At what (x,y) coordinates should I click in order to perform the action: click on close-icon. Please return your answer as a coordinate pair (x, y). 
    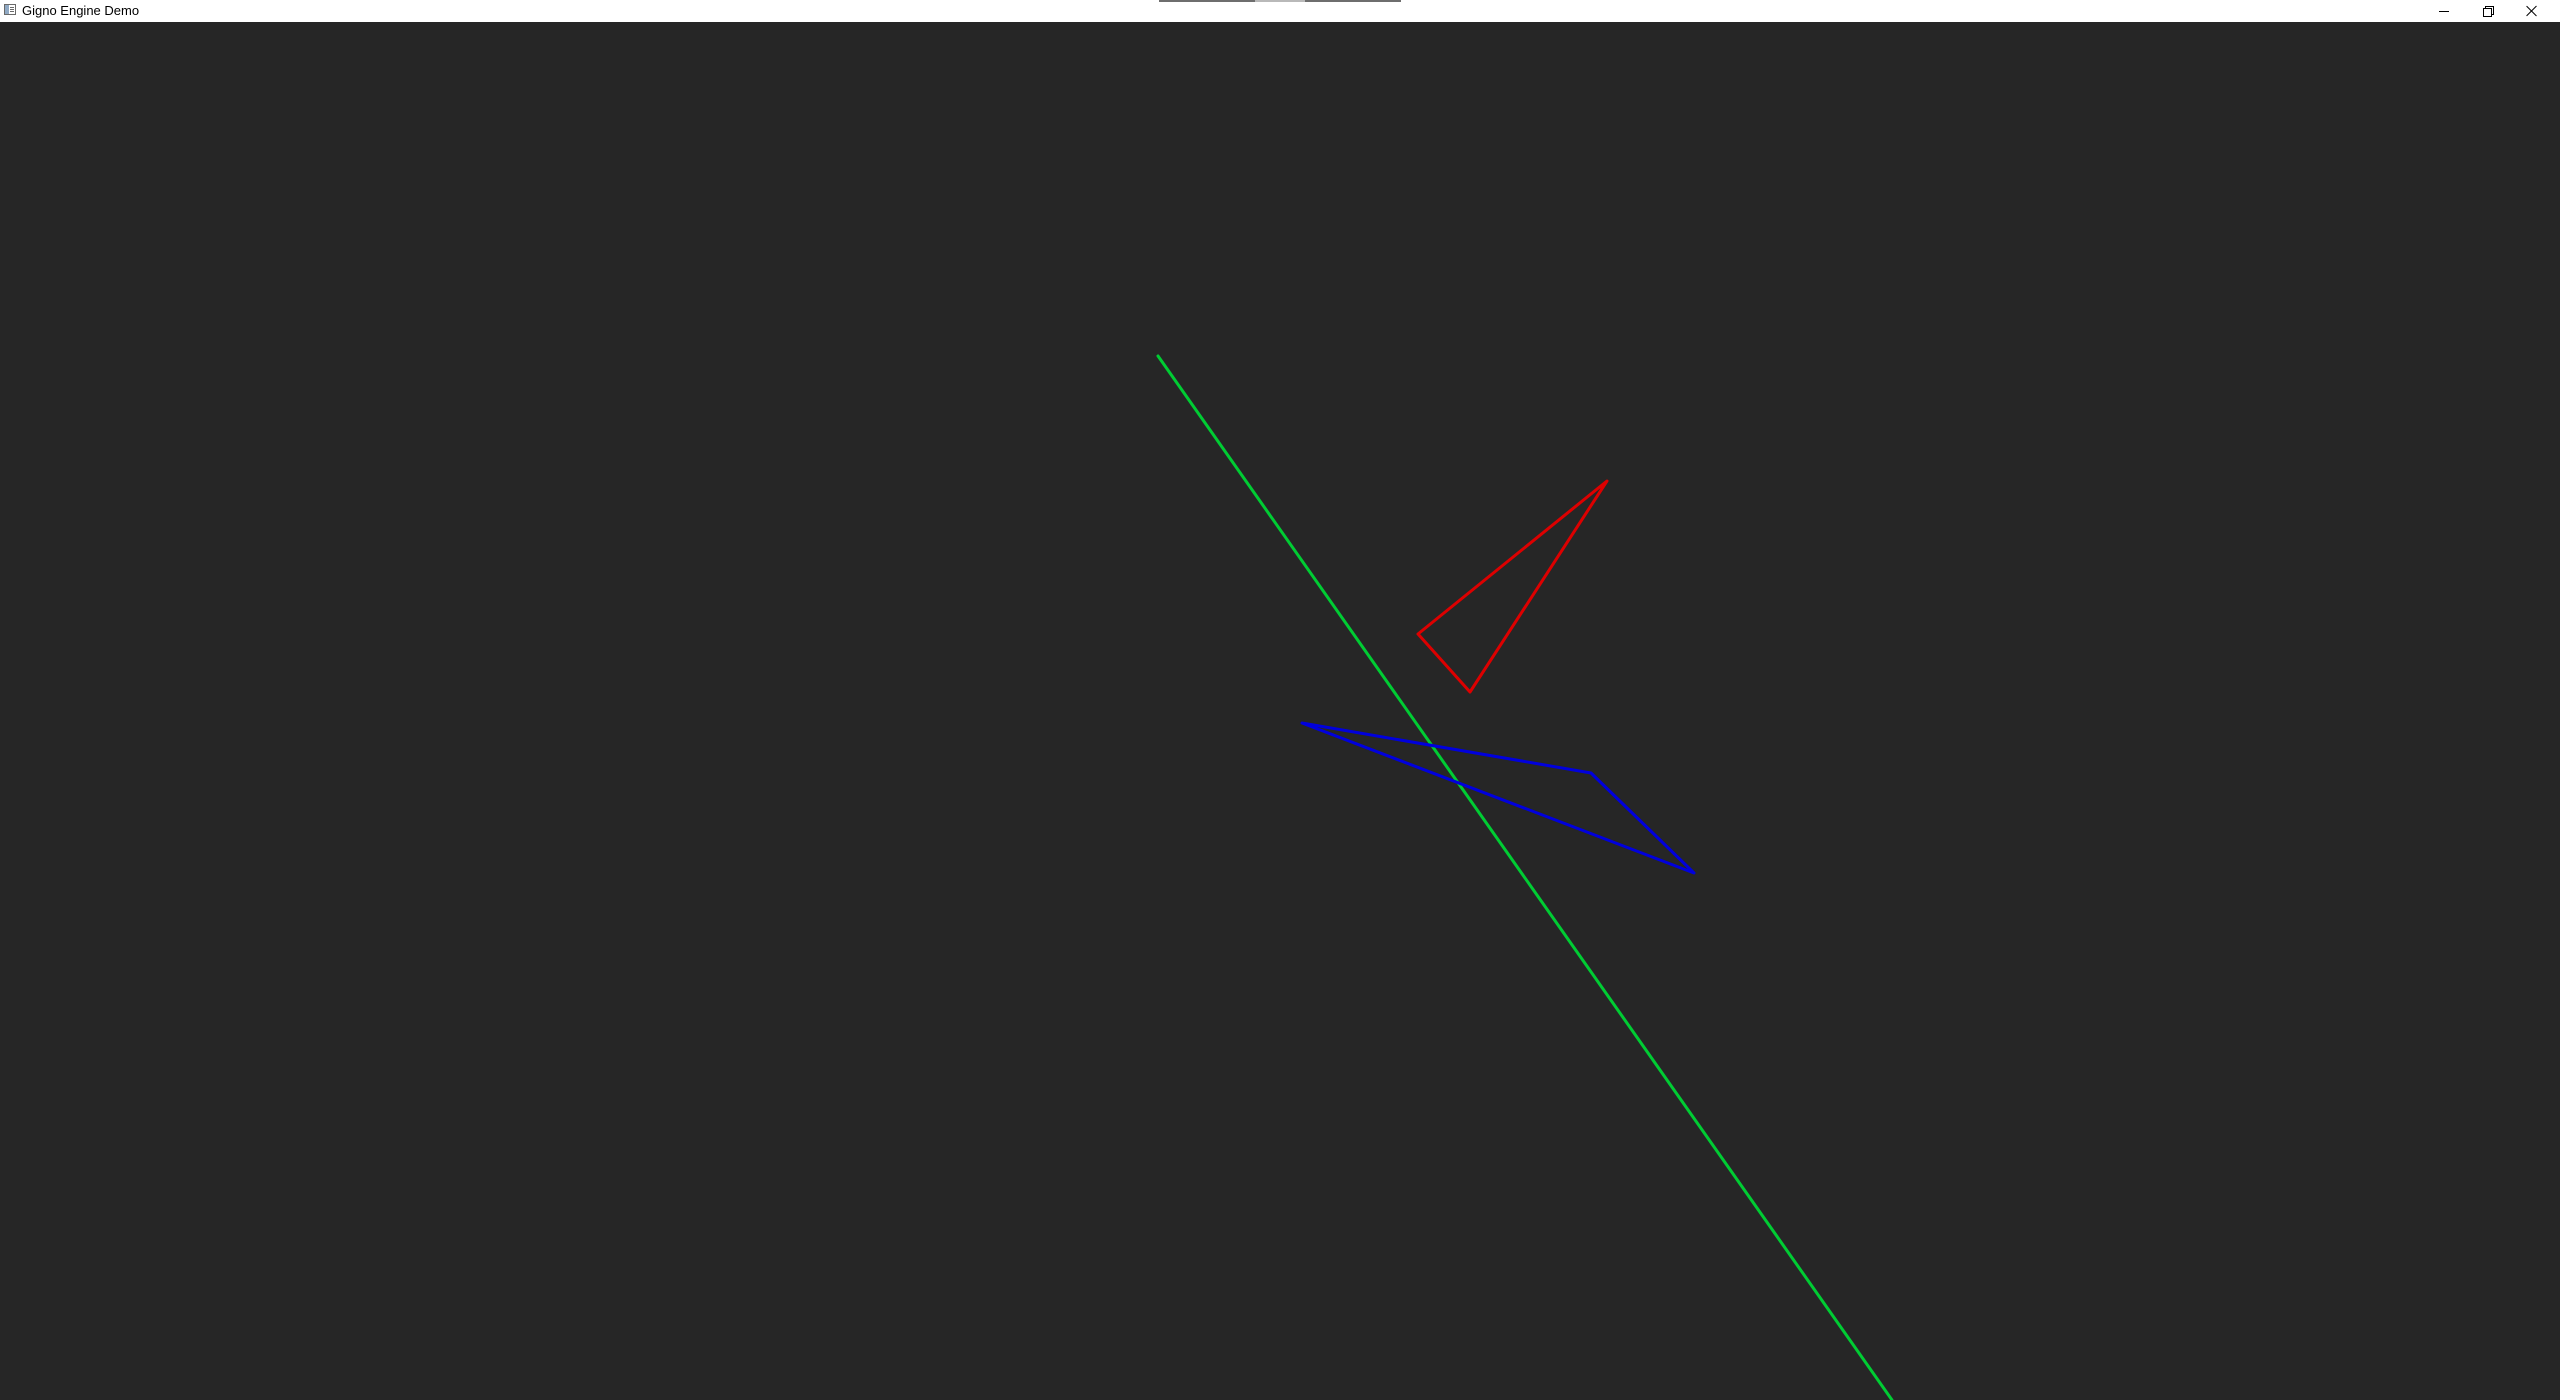
    Looking at the image, I should click on (2532, 11).